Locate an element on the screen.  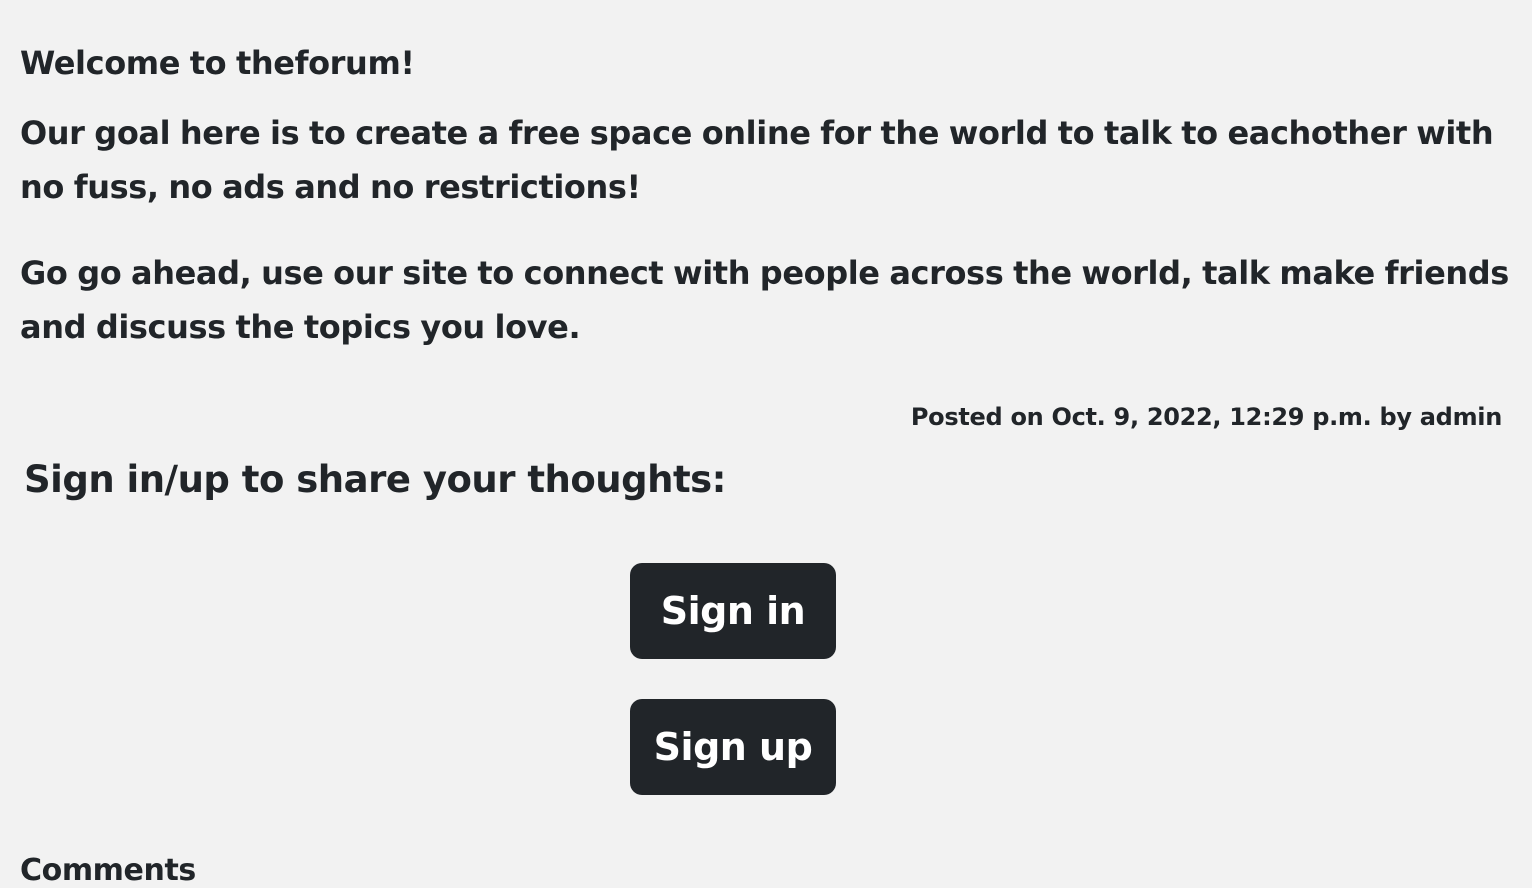
comments-heading: Comments is located at coordinates (108, 870).